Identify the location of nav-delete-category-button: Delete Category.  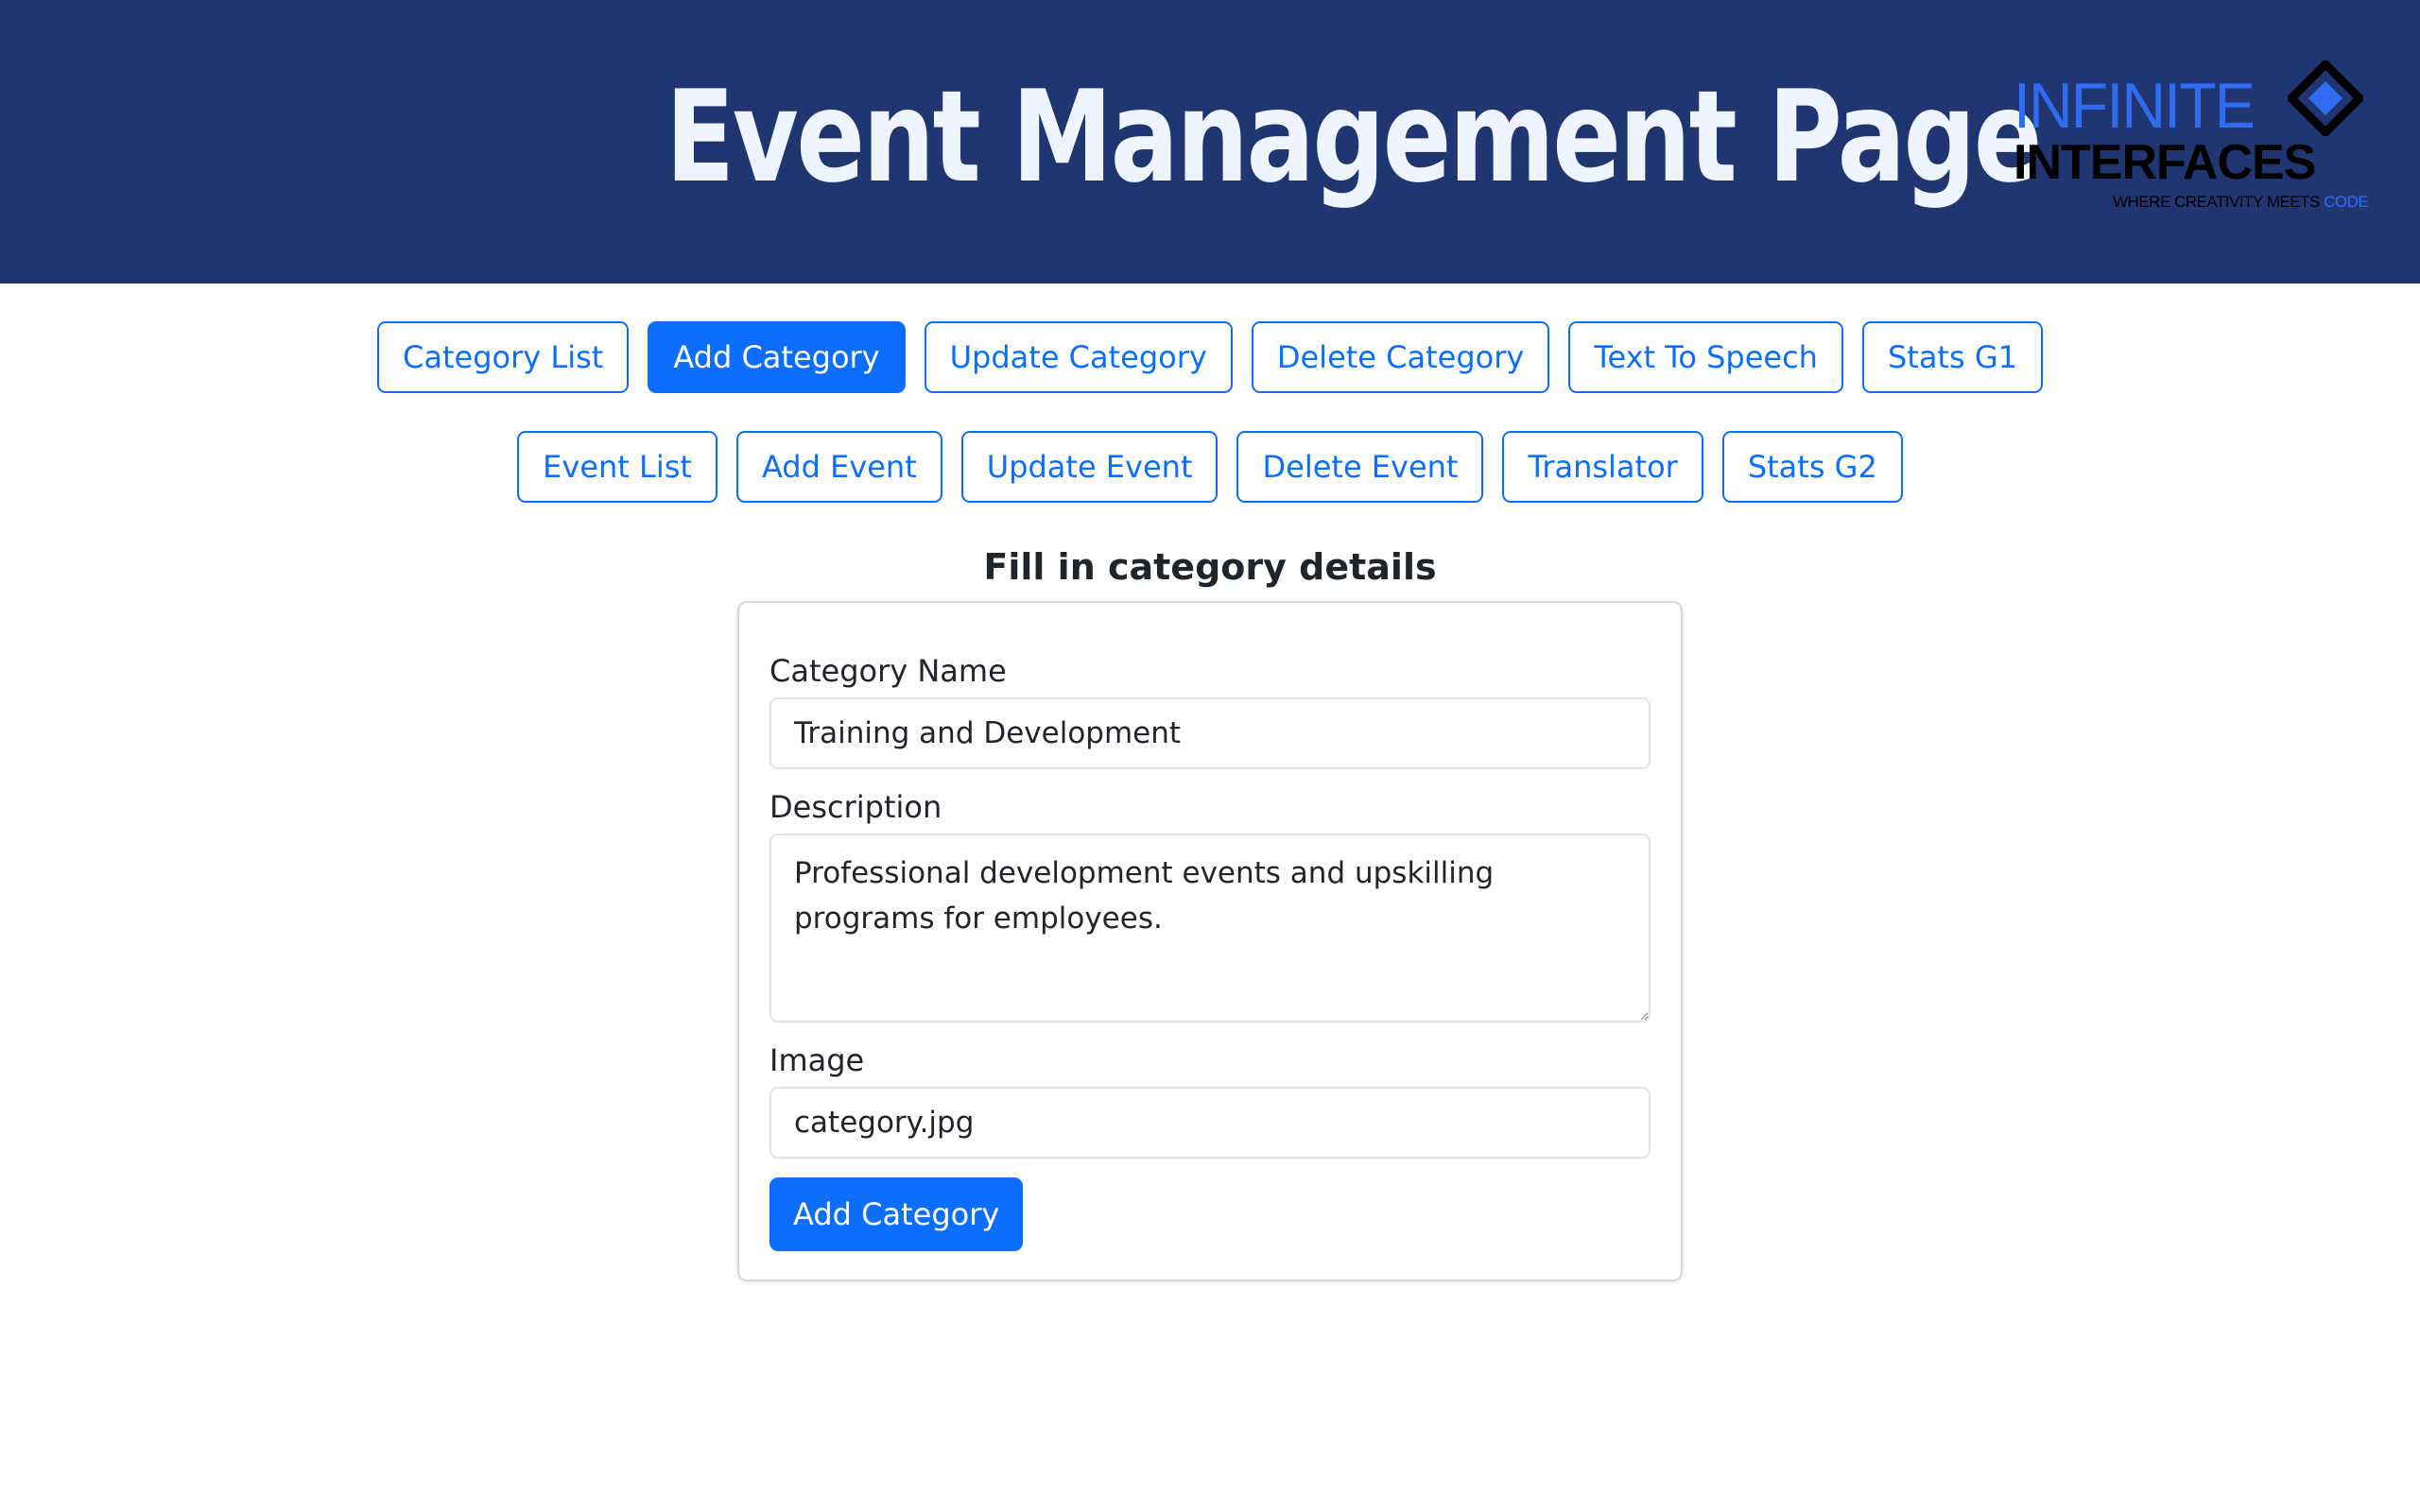
(1400, 357).